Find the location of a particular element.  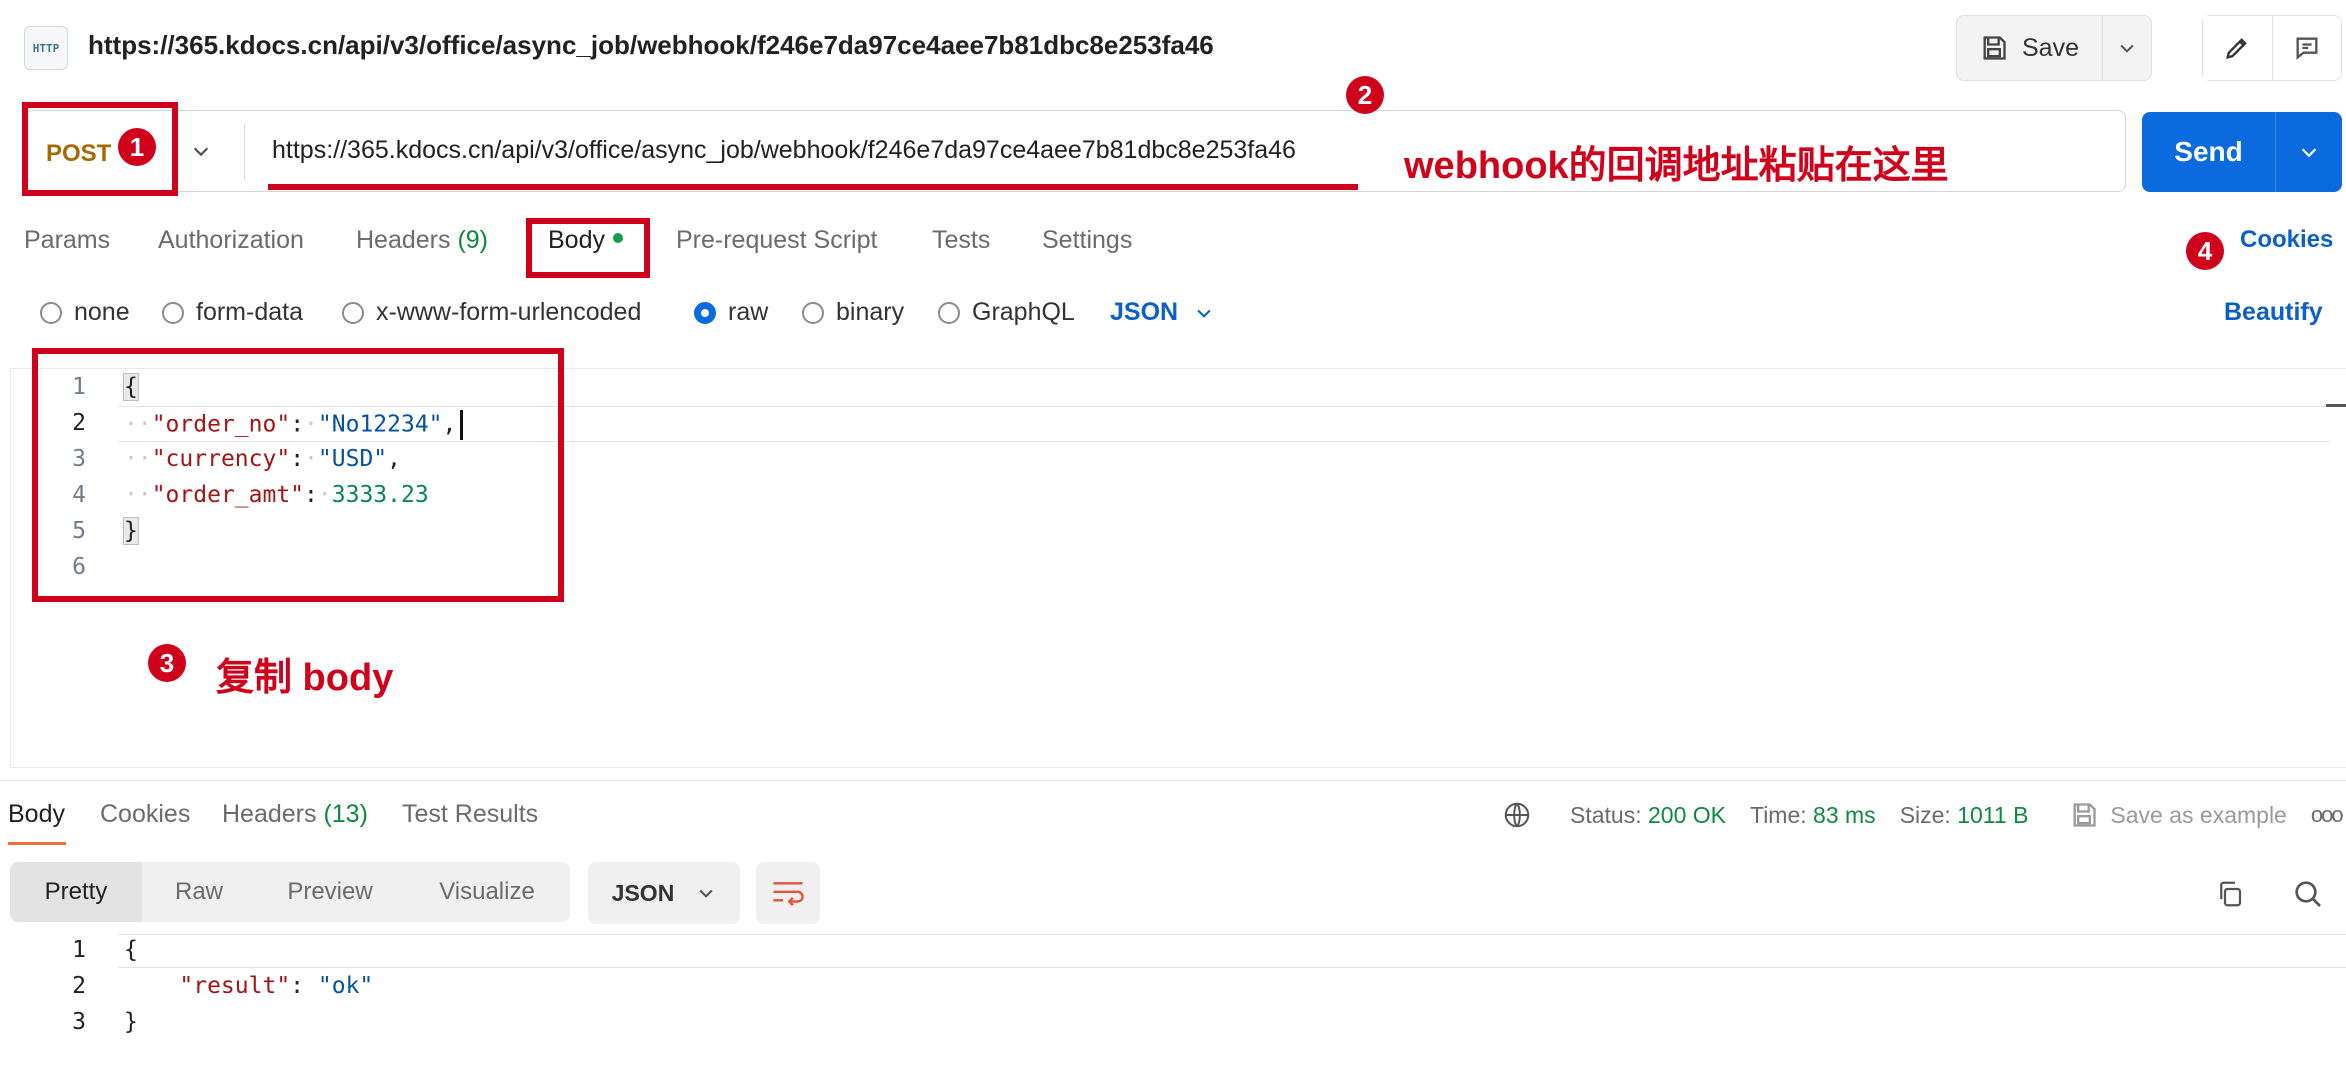

body-mode-graphql: GraphQL is located at coordinates (1006, 312).